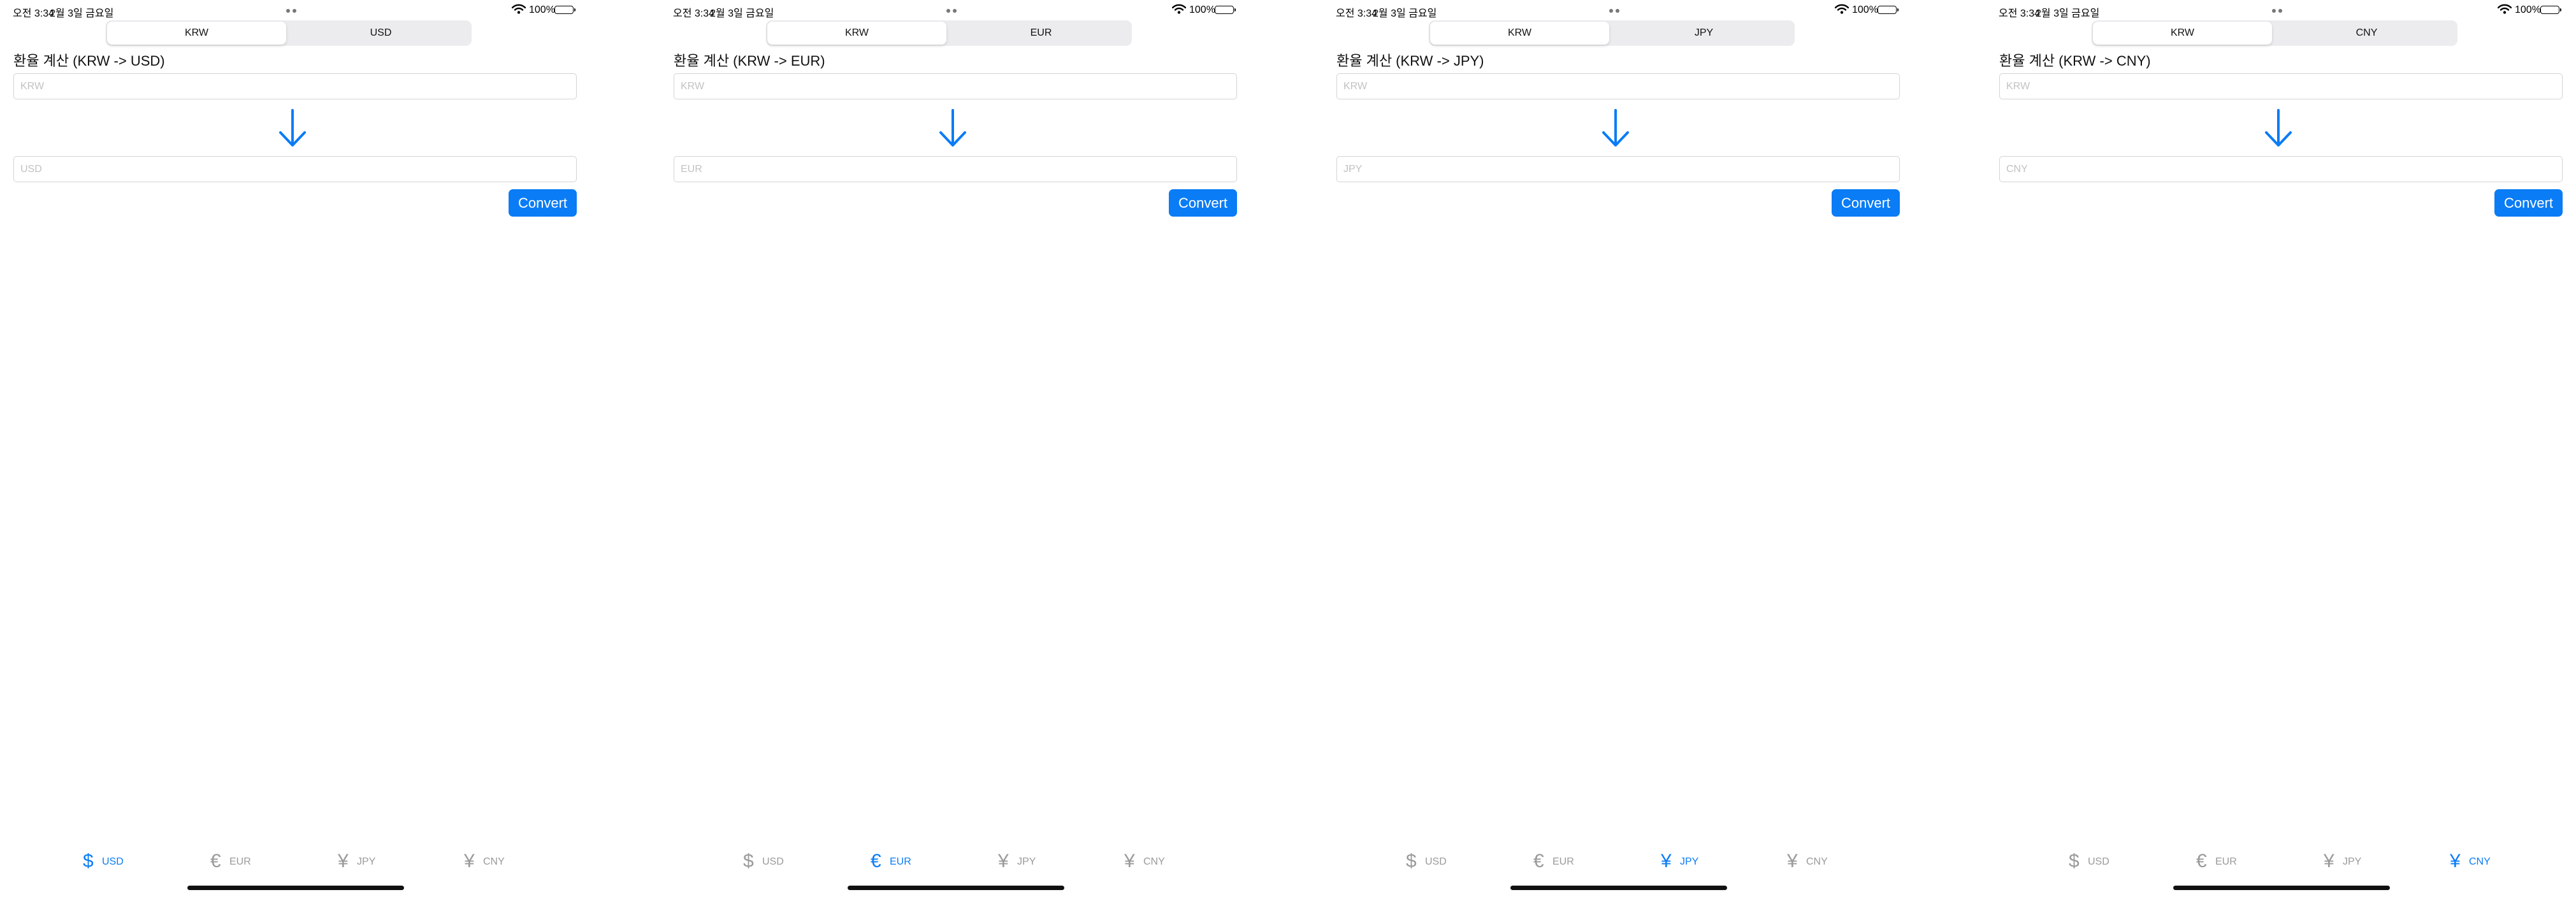 The height and width of the screenshot is (899, 2576). What do you see at coordinates (1041, 33) in the screenshot?
I see `segment-target-currency: EUR` at bounding box center [1041, 33].